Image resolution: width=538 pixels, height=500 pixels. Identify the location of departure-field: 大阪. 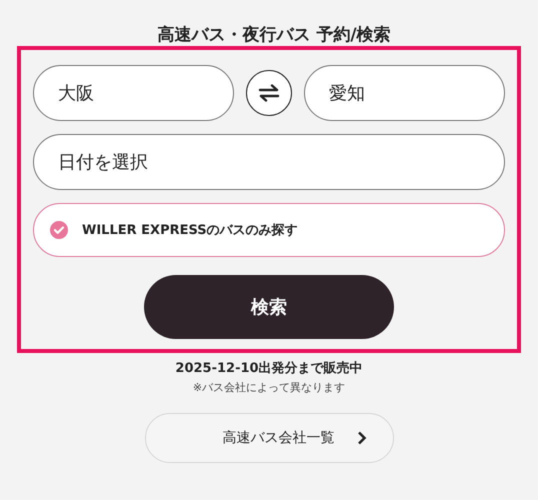
(133, 93).